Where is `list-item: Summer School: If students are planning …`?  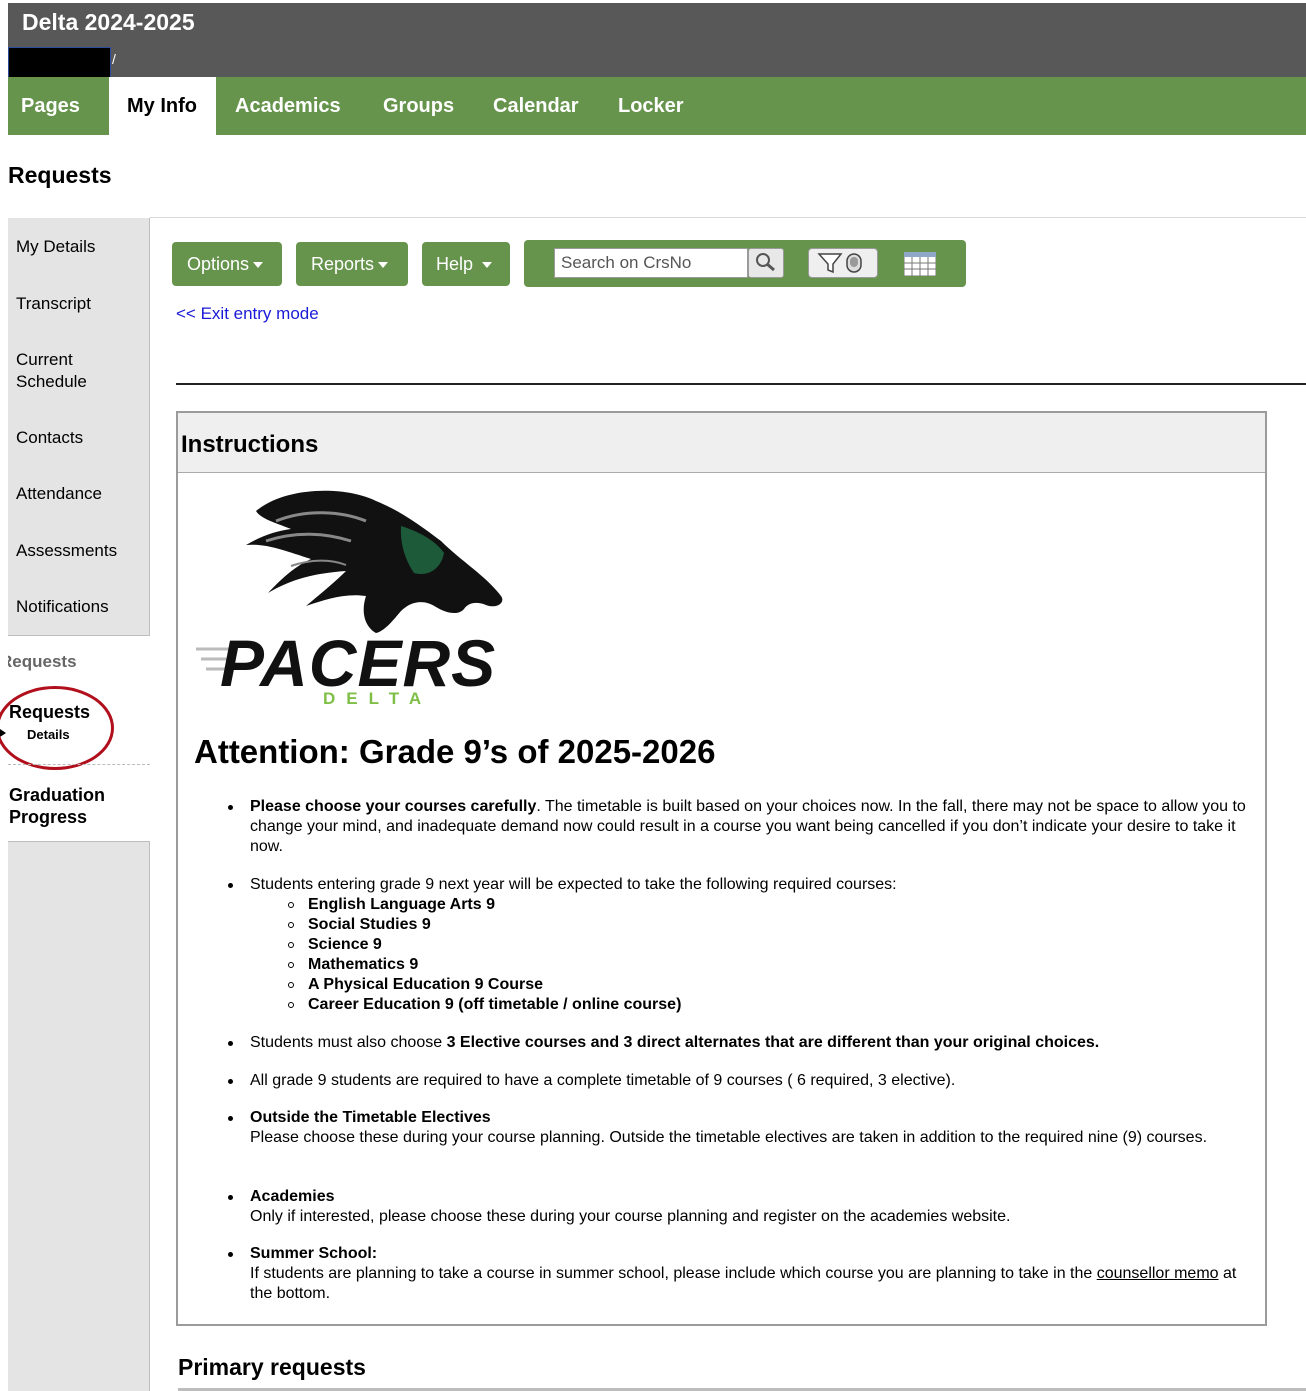 list-item: Summer School: If students are planning … is located at coordinates (739, 1274).